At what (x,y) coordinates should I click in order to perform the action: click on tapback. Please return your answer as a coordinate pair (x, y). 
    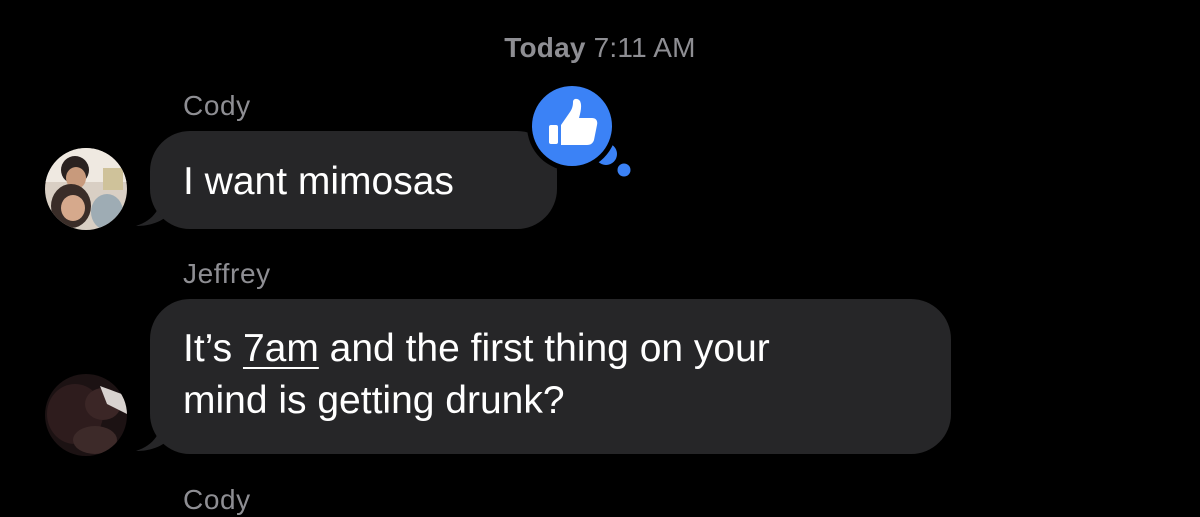
    Looking at the image, I should click on (582, 133).